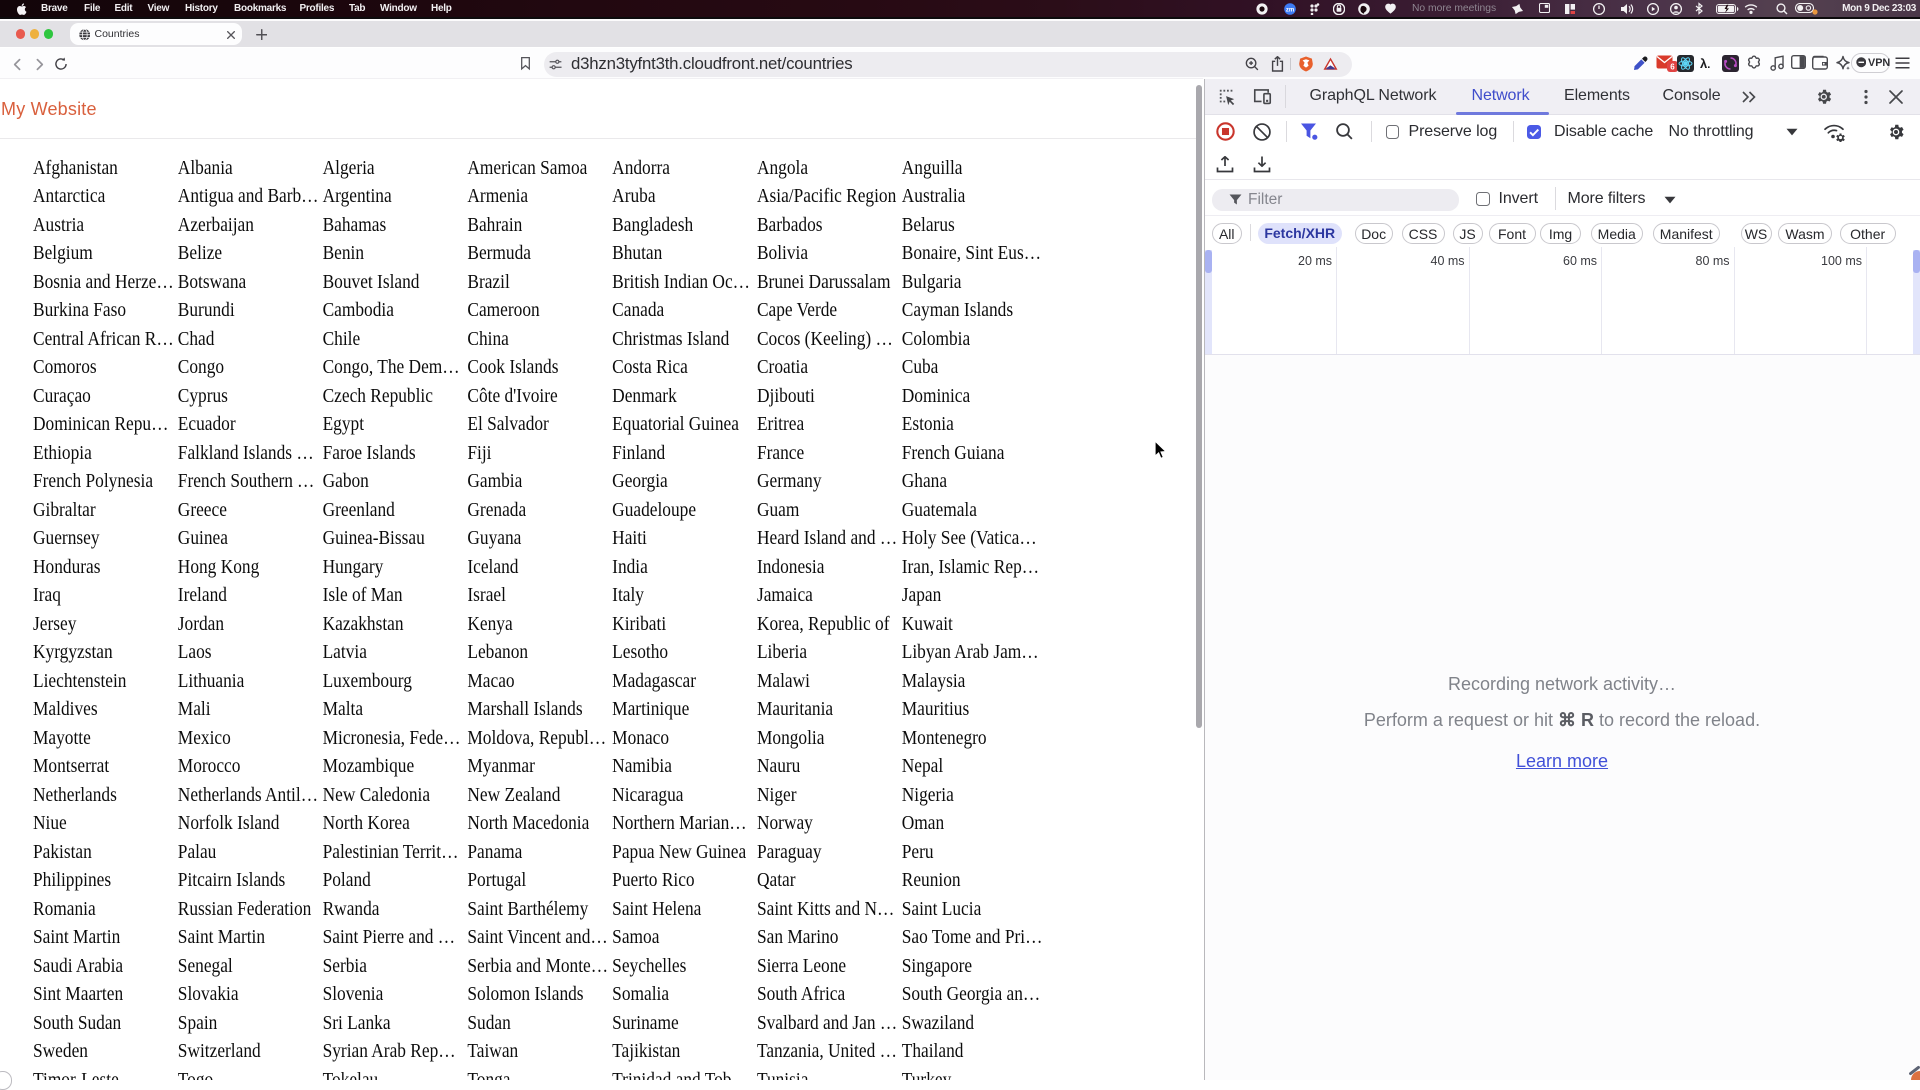 The image size is (1920, 1090). What do you see at coordinates (1290, 10) in the screenshot?
I see `svg-text: zm` at bounding box center [1290, 10].